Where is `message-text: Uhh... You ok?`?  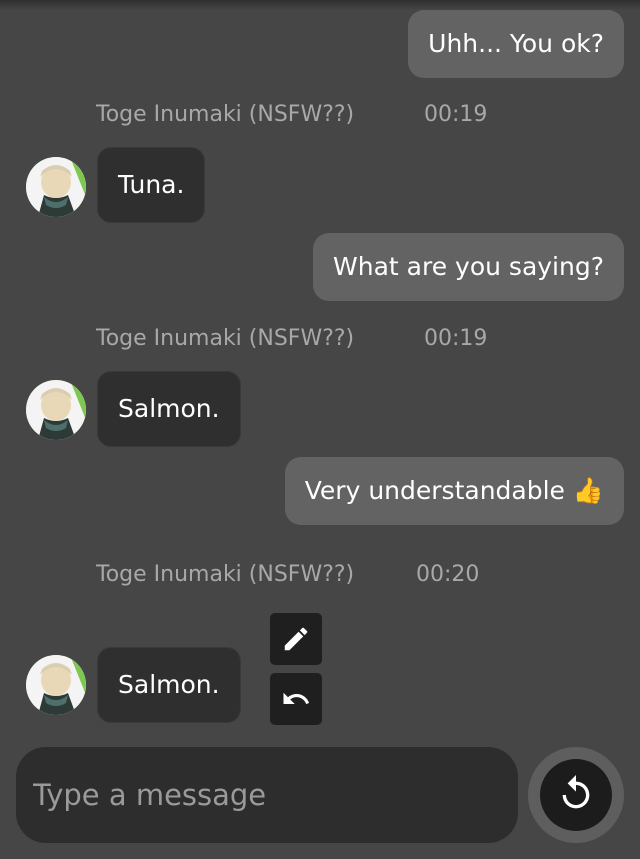 message-text: Uhh... You ok? is located at coordinates (516, 43).